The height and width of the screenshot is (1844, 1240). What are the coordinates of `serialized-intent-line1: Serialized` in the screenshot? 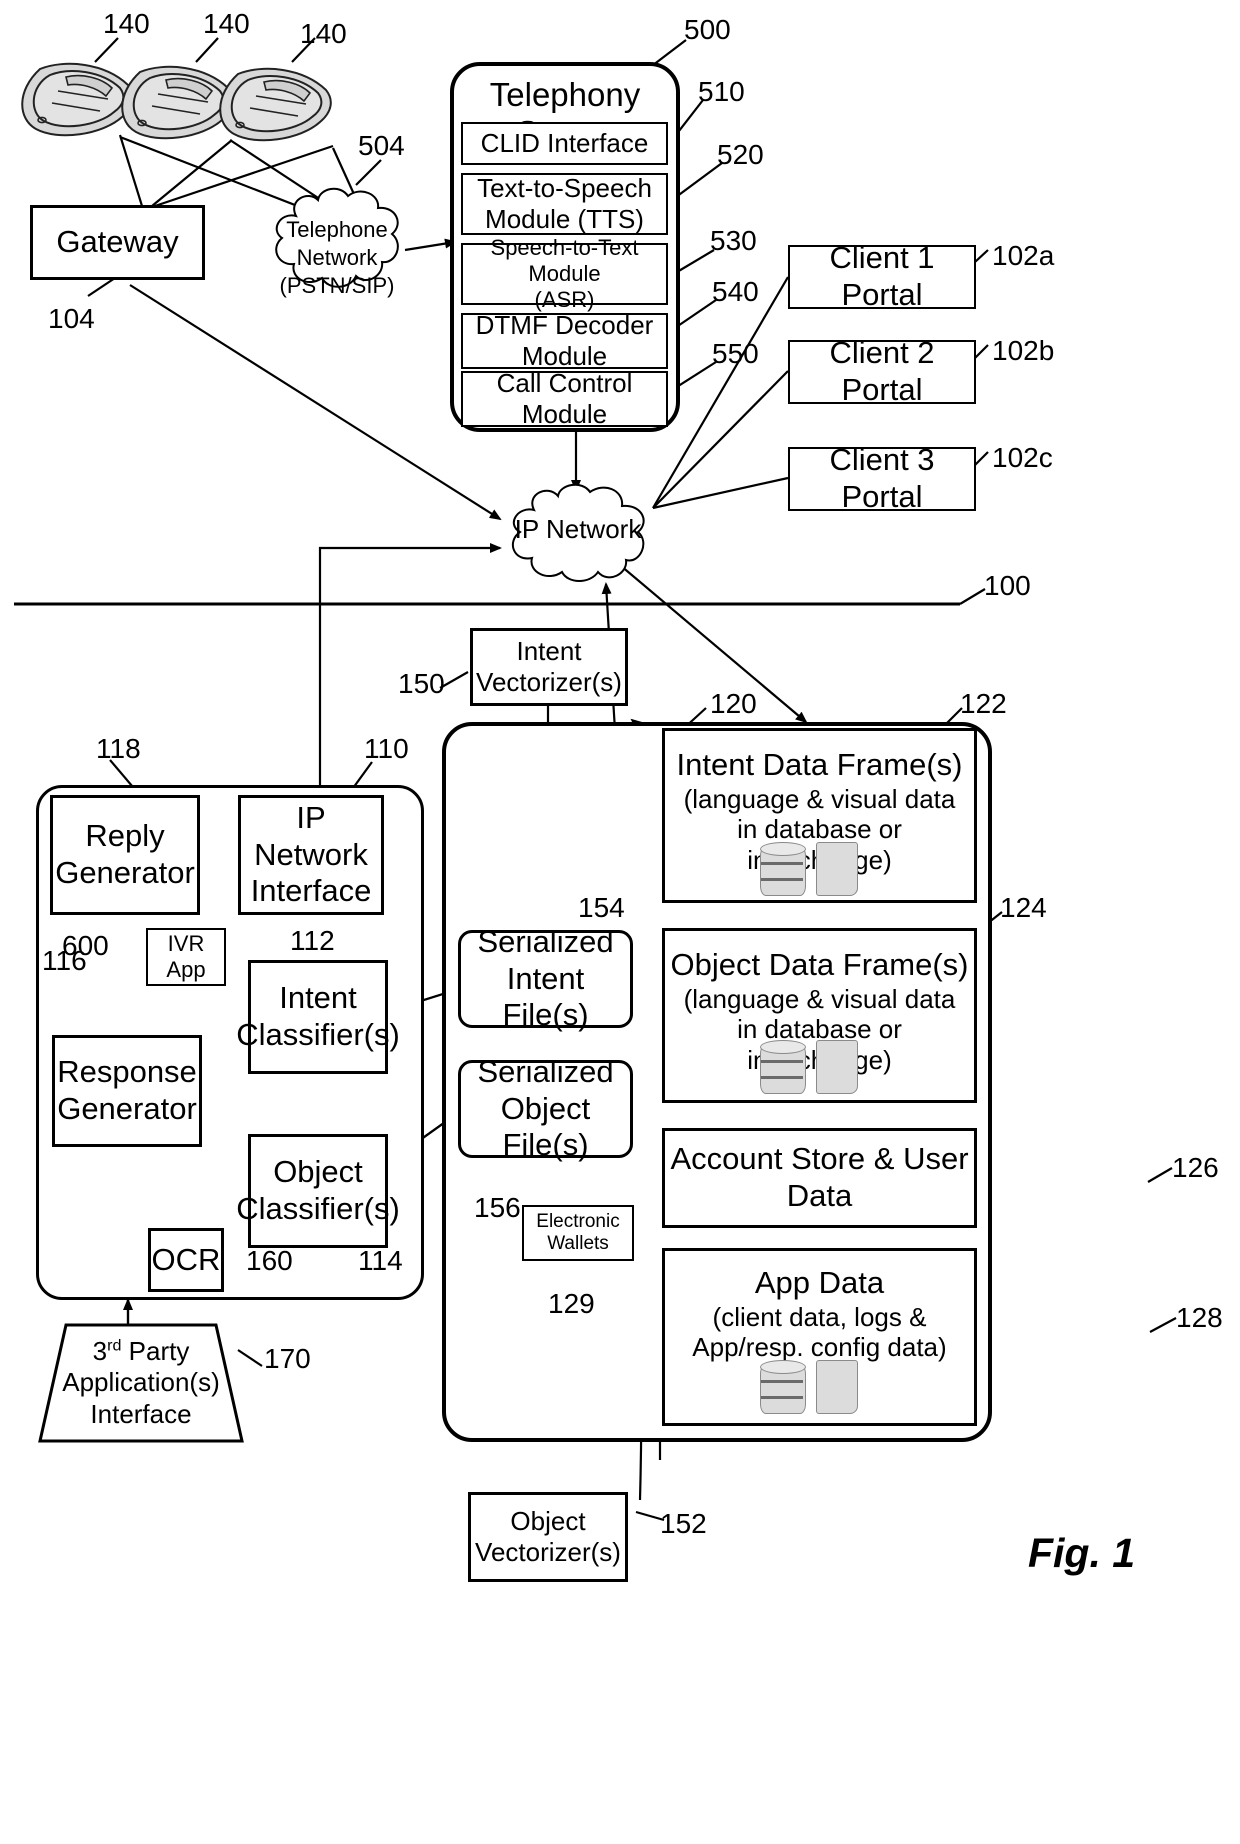 It's located at (545, 942).